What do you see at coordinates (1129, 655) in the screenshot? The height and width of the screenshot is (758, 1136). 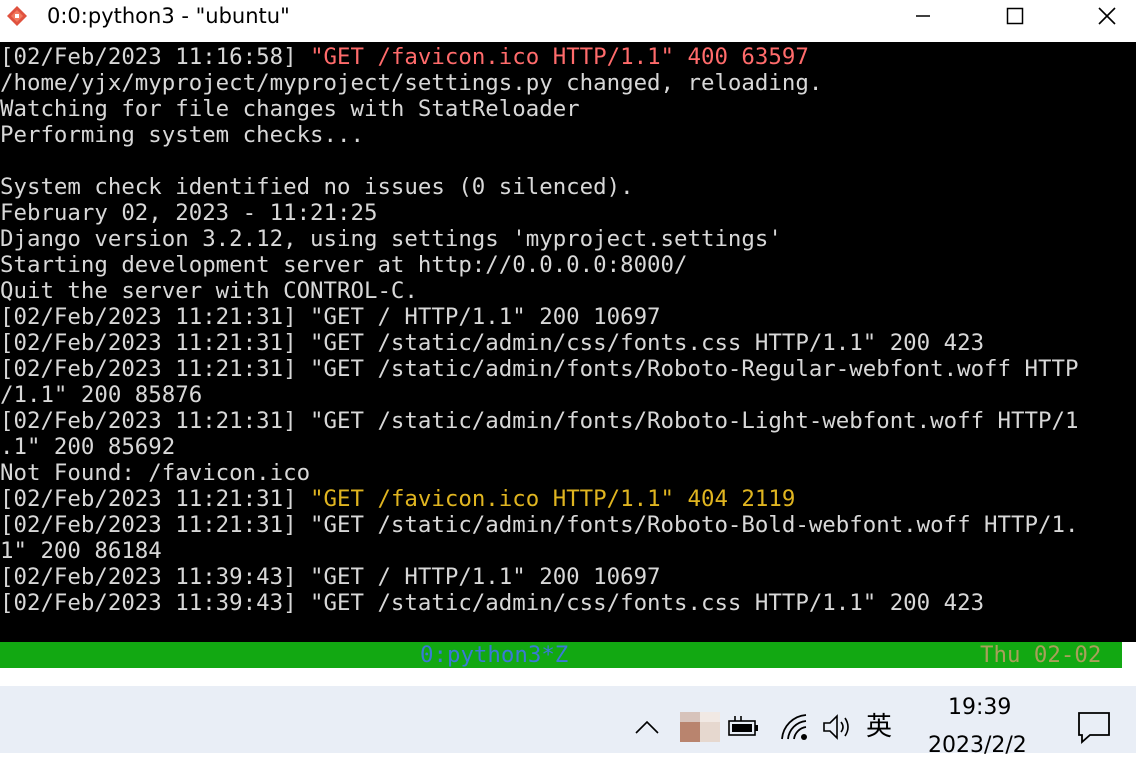 I see `scrollbar-gutter` at bounding box center [1129, 655].